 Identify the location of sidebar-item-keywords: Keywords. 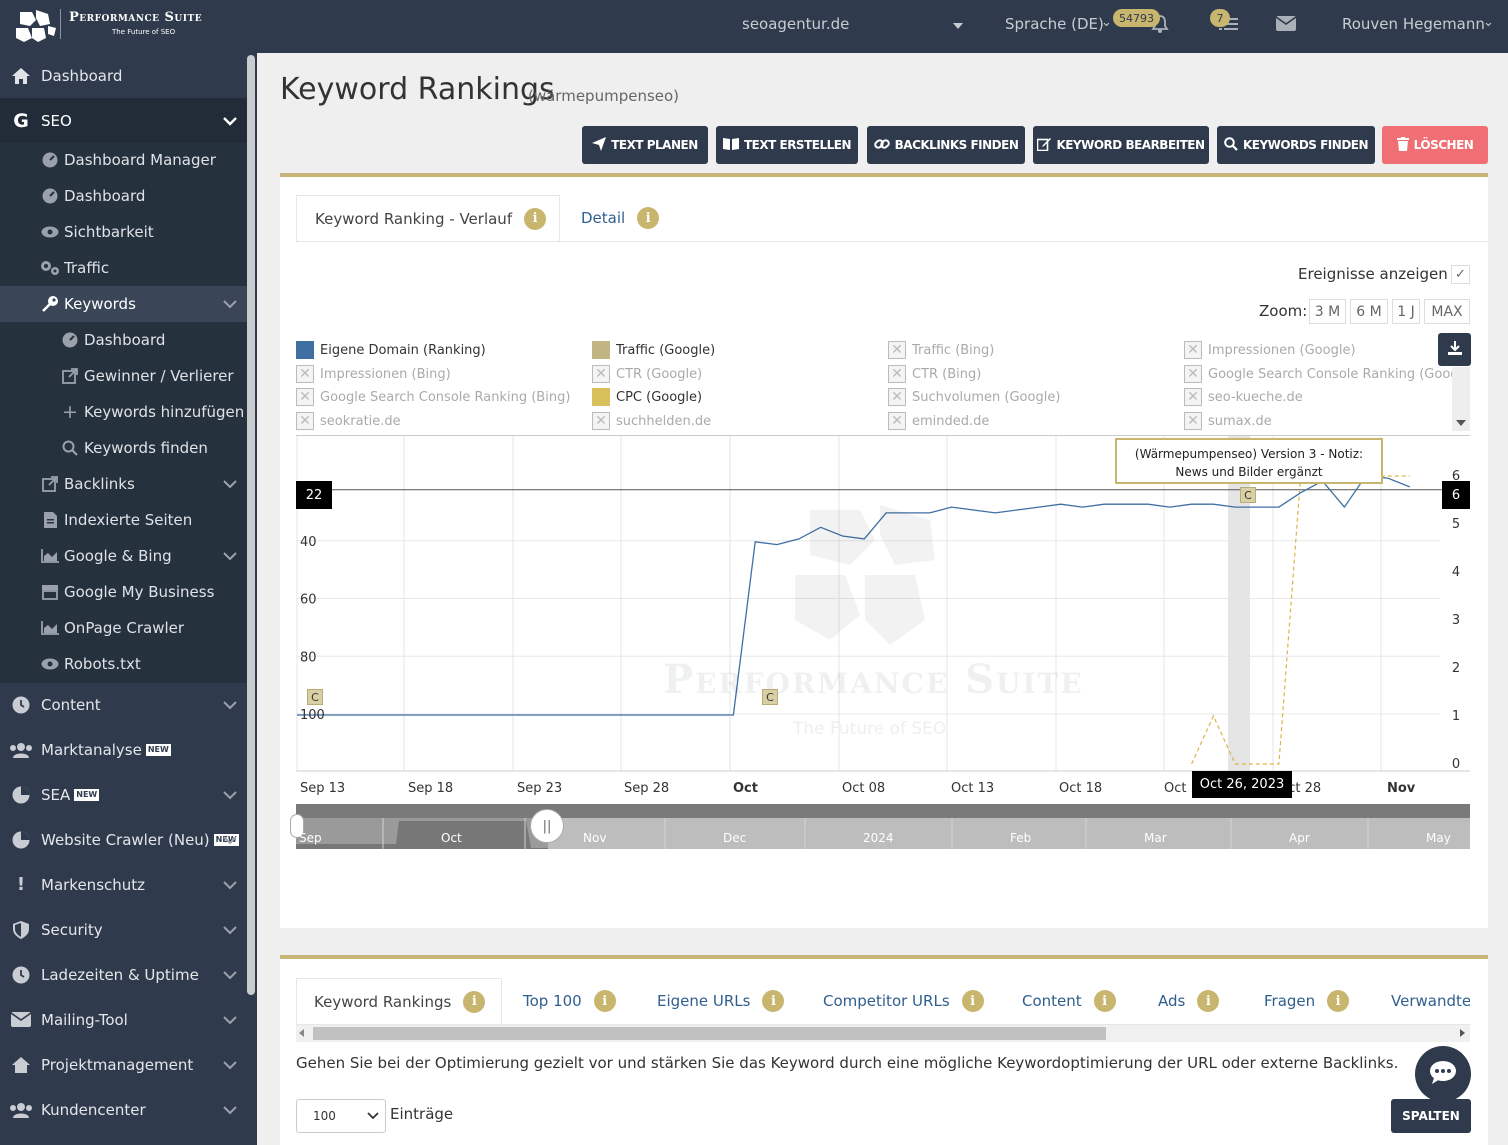
(123, 304).